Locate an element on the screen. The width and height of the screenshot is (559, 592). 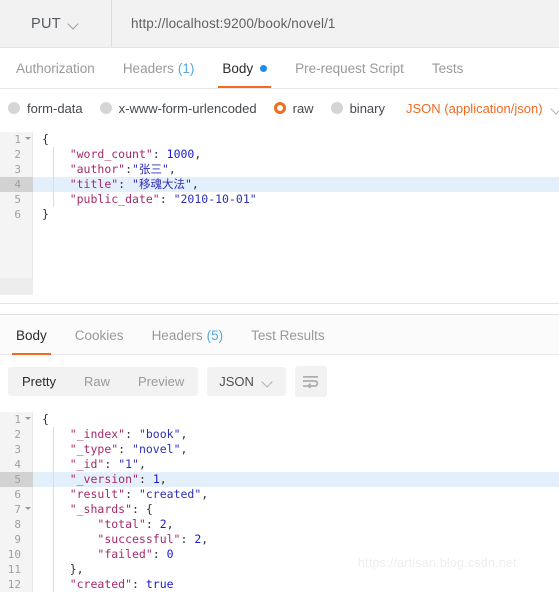
line-number: 7 is located at coordinates (16, 509).